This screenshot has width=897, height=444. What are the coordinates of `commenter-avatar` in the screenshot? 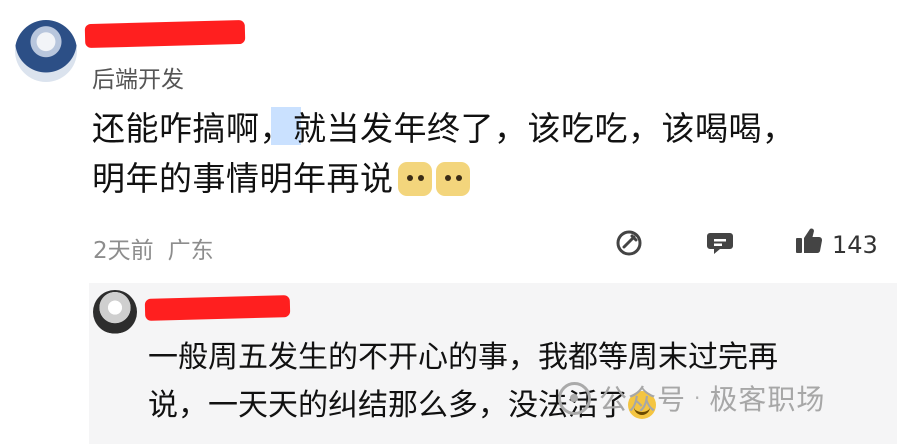 It's located at (46, 51).